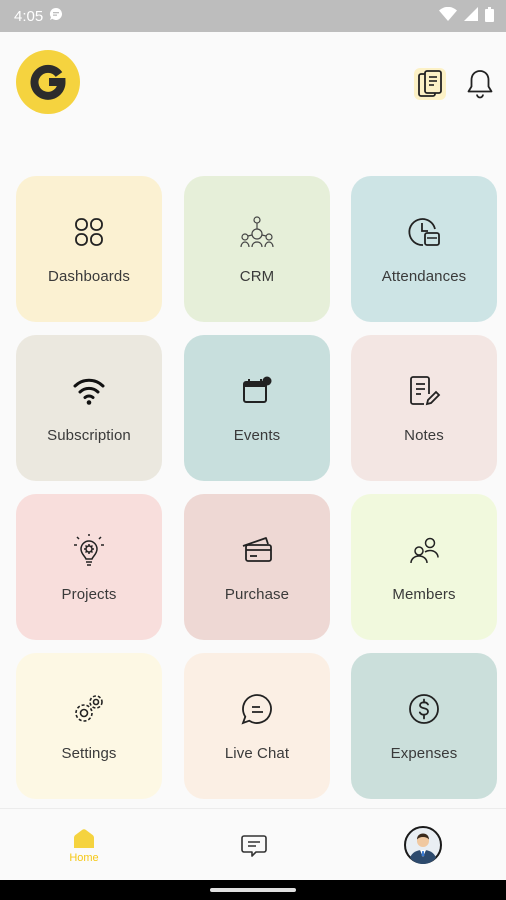 The image size is (506, 900). Describe the element at coordinates (89, 276) in the screenshot. I see `tile-label: Dashboards` at that location.